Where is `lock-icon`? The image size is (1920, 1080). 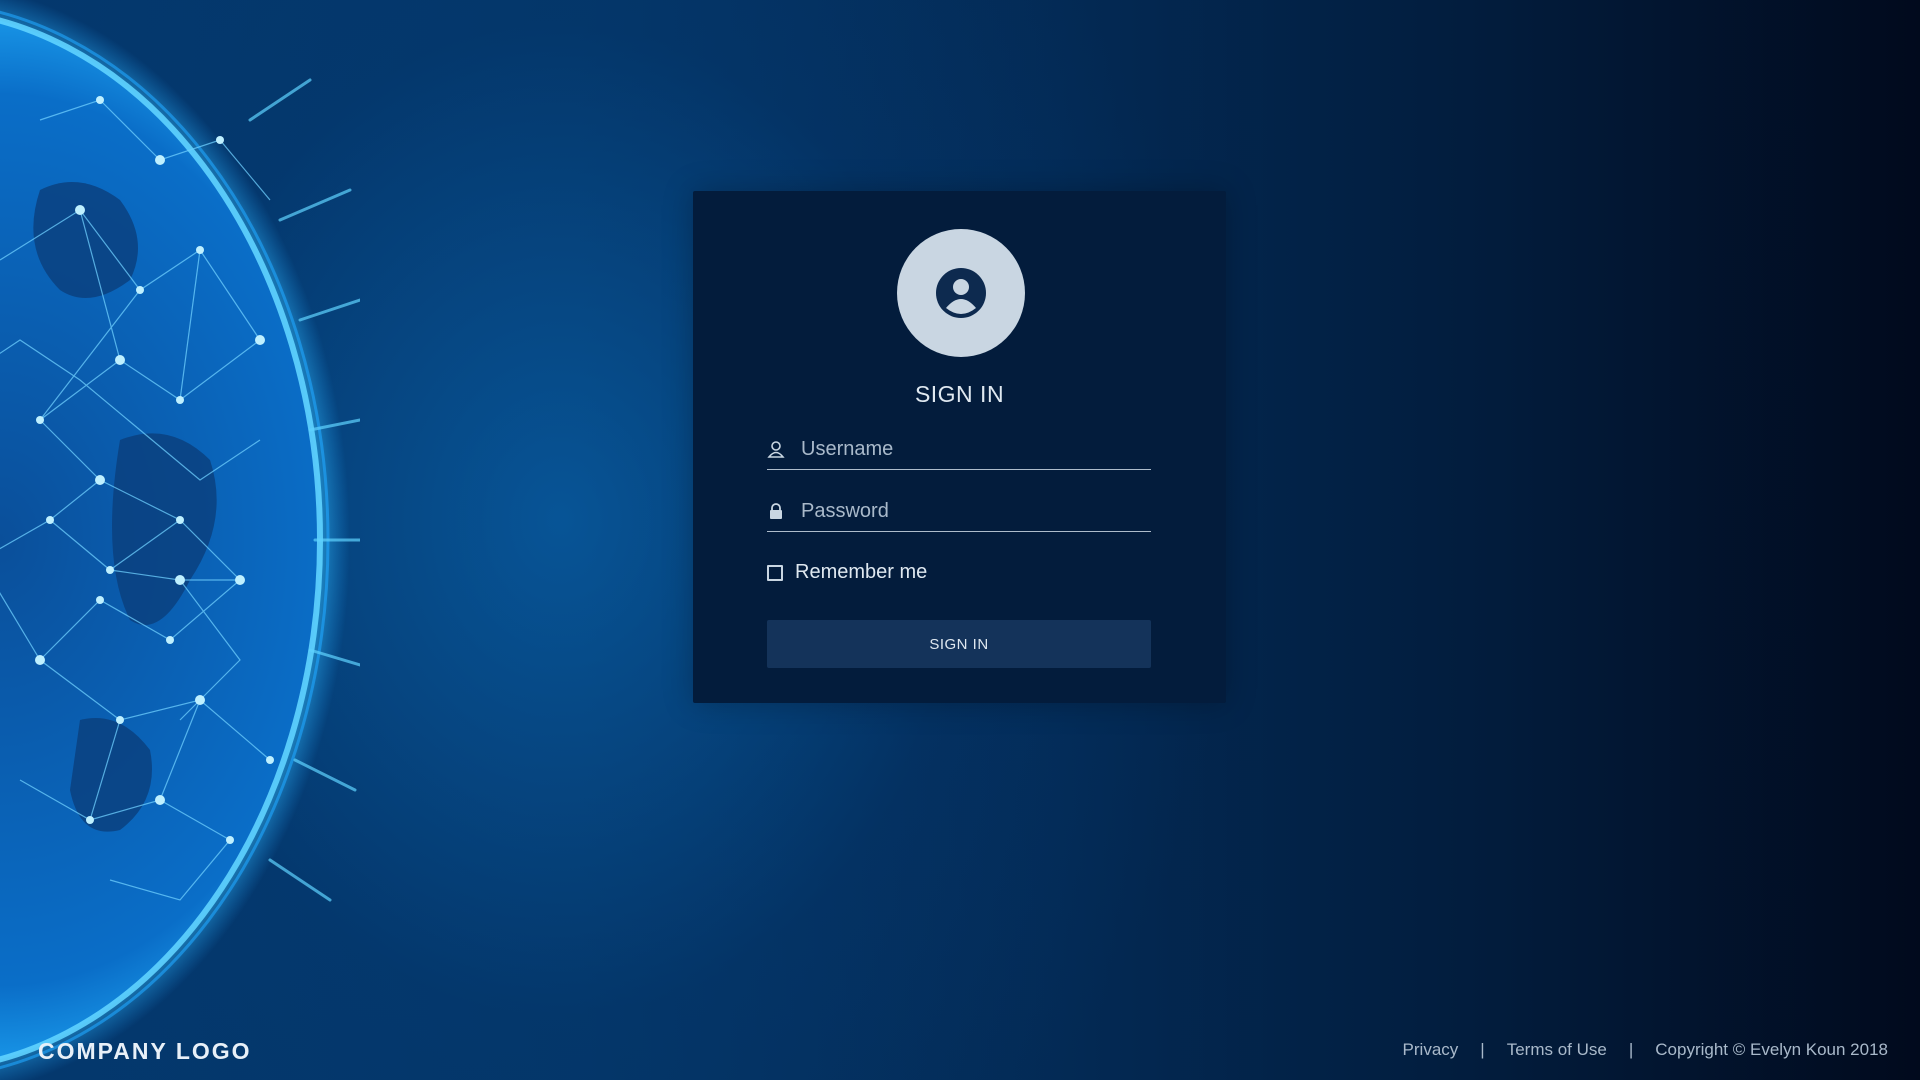
lock-icon is located at coordinates (776, 511).